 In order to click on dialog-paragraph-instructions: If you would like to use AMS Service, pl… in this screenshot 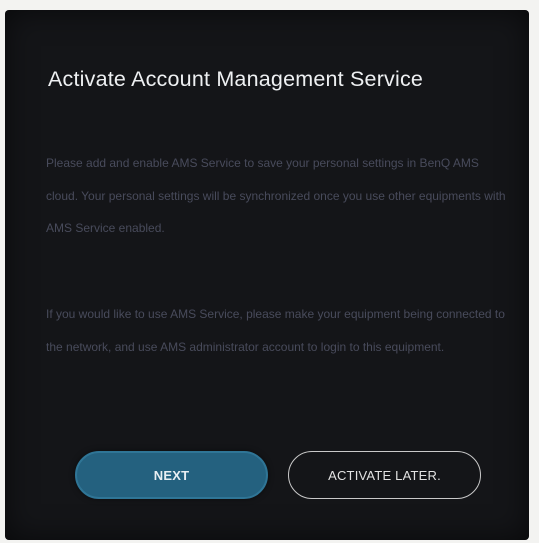, I will do `click(275, 330)`.